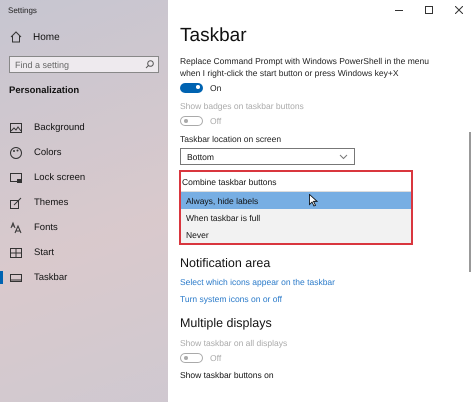 The height and width of the screenshot is (402, 474). I want to click on home-link: Home, so click(84, 37).